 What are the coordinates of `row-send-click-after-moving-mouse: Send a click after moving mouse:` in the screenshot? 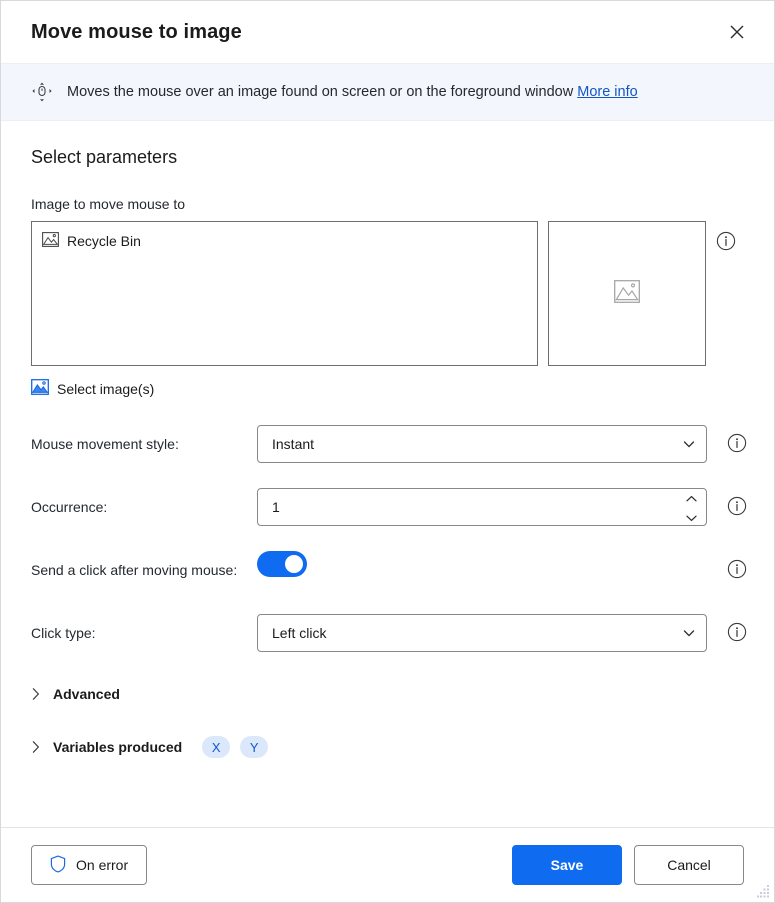 It's located at (389, 570).